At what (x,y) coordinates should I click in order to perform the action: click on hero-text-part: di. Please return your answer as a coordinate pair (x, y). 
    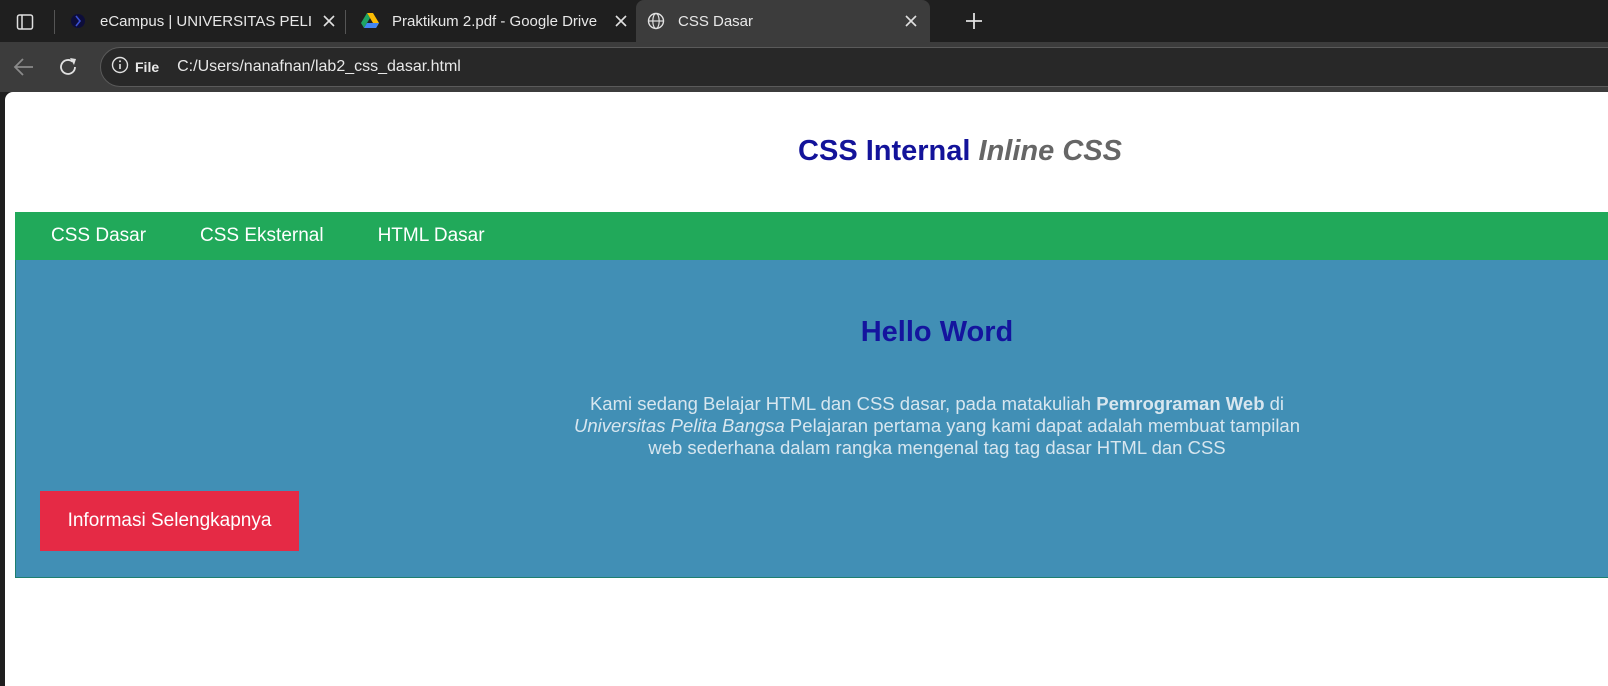
    Looking at the image, I should click on (1274, 403).